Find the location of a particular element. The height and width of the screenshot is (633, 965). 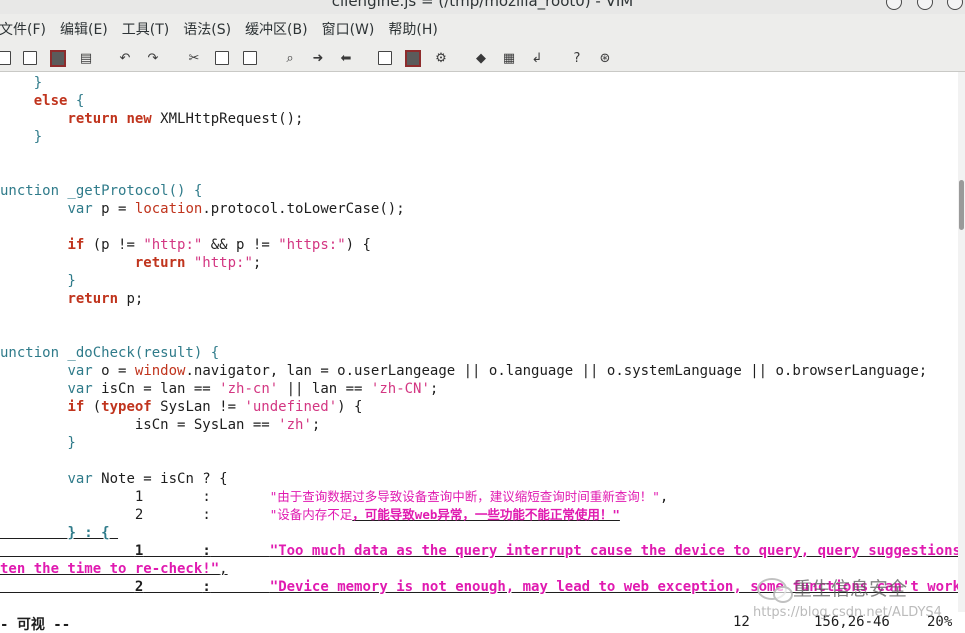

status-line: - 可视 -- 12 156,26-46 20% is located at coordinates (482, 622).